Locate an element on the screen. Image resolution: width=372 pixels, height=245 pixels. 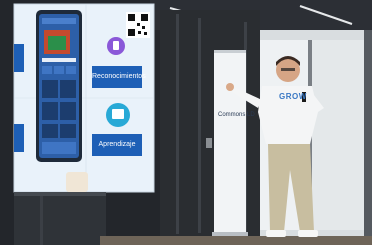
window-pane is located at coordinates (339, 135).